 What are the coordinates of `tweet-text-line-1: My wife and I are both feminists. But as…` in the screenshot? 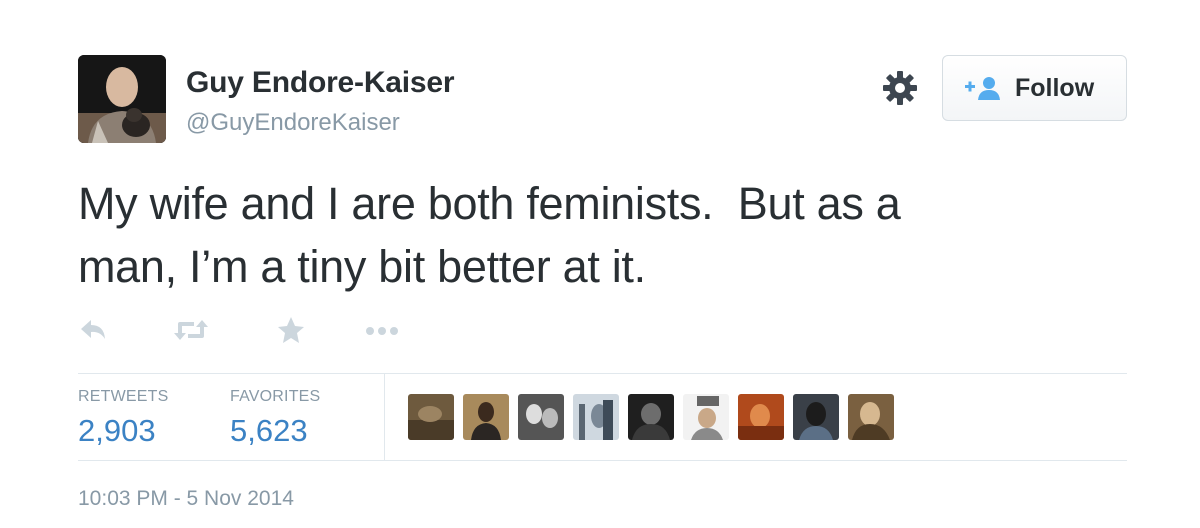 It's located at (489, 203).